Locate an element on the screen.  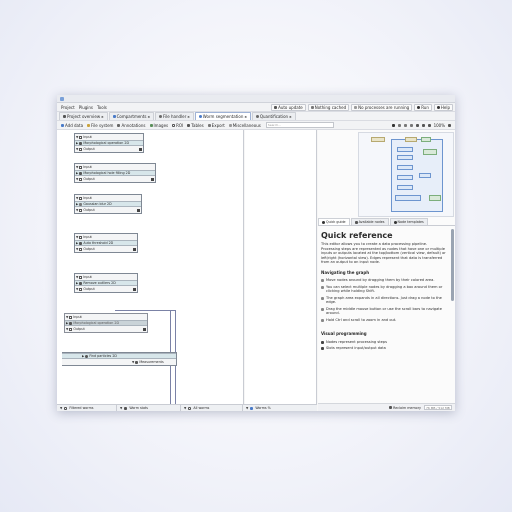
tab-label: Project overview is located at coordinates (84, 116).